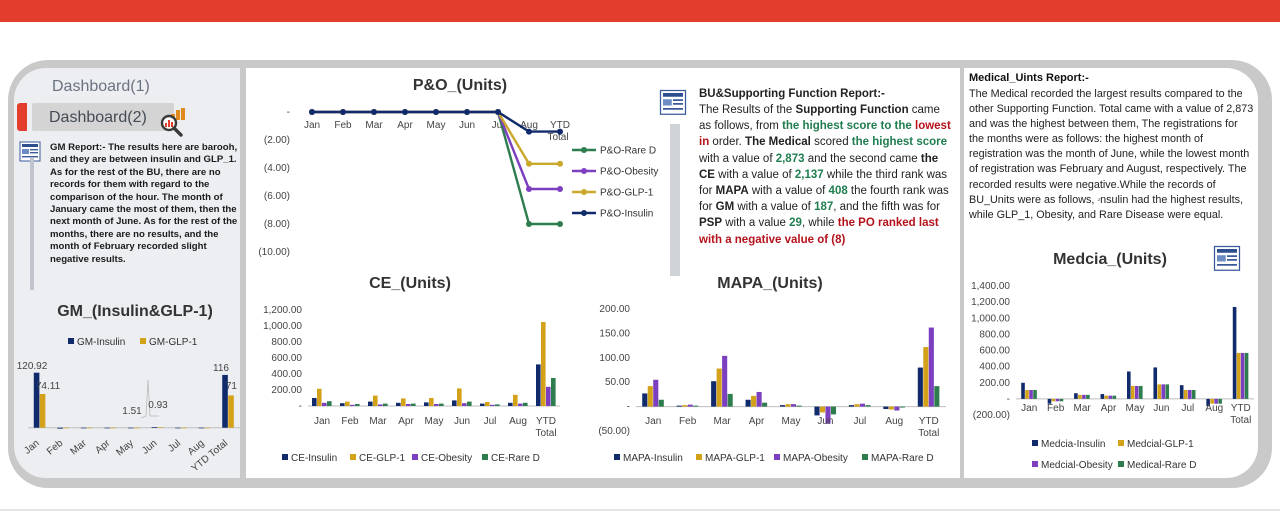 The image size is (1280, 511). I want to click on y-tick-label: (10.00), so click(274, 252).